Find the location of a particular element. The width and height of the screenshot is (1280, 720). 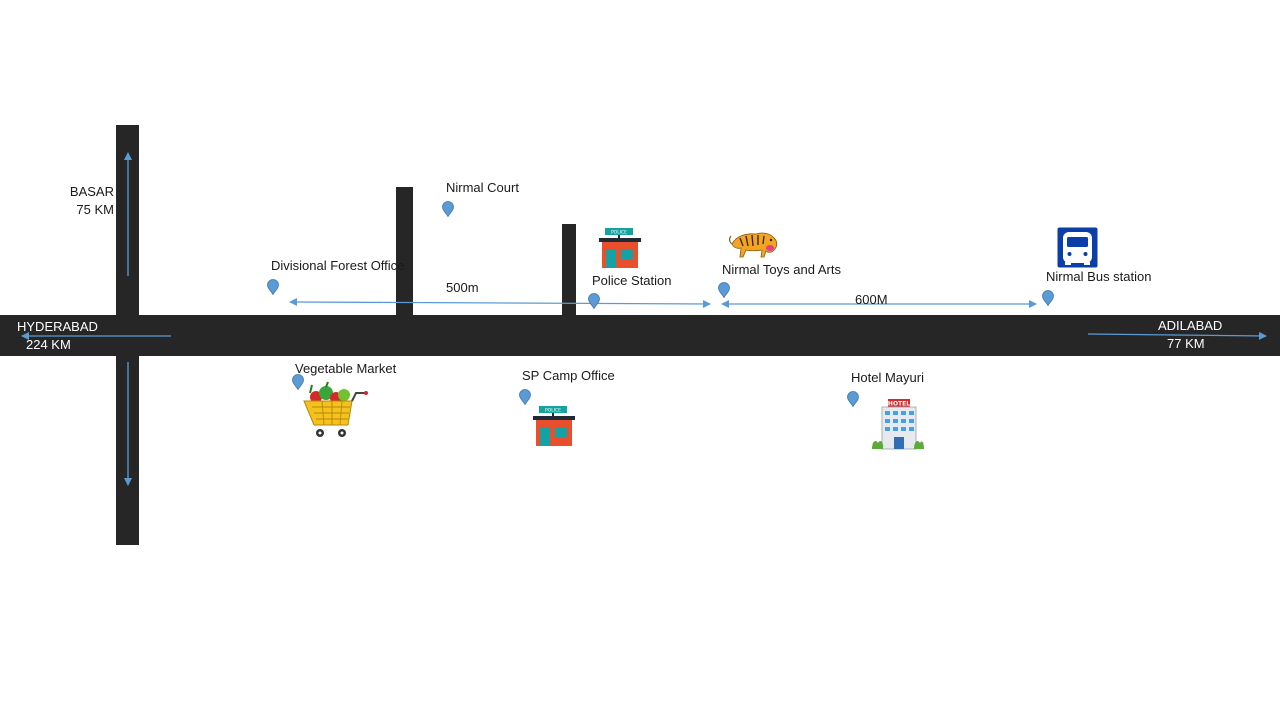

adilabad-name: ADILABAD is located at coordinates (1190, 325).